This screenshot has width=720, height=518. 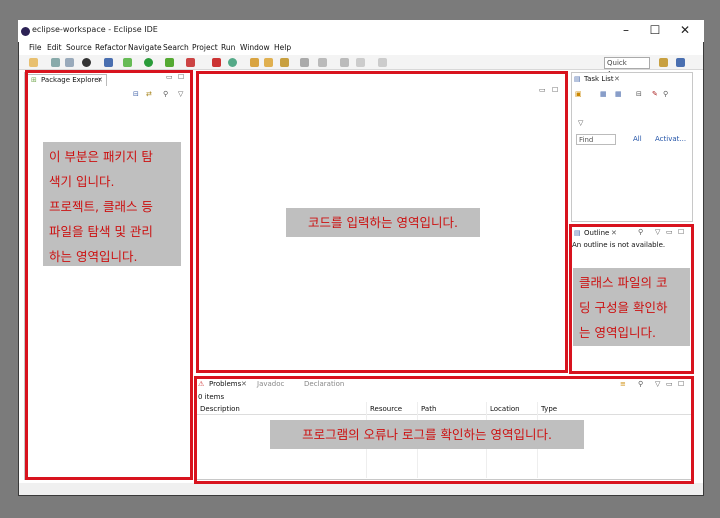 What do you see at coordinates (639, 94) in the screenshot?
I see `collapse-tasks-icon: ⊟` at bounding box center [639, 94].